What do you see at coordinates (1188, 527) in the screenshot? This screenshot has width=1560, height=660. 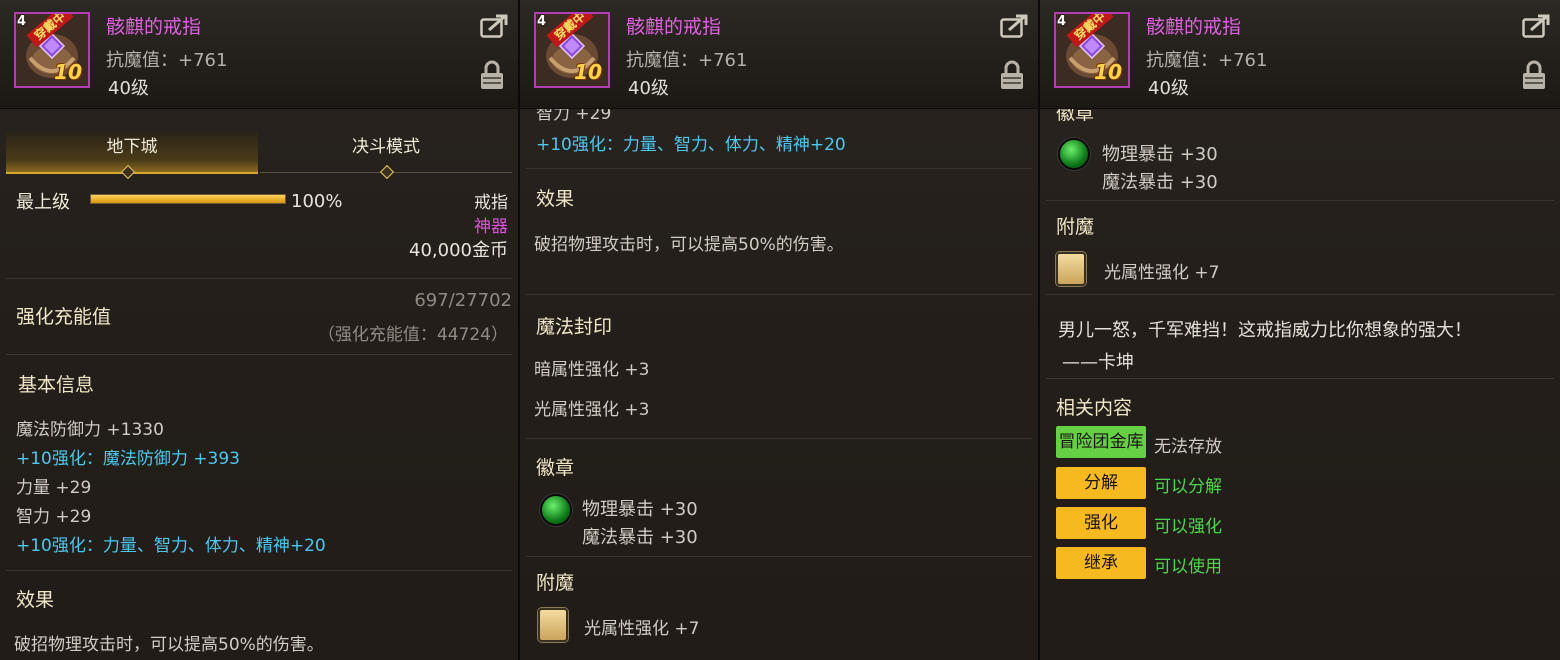 I see `related-status: 可以强化` at bounding box center [1188, 527].